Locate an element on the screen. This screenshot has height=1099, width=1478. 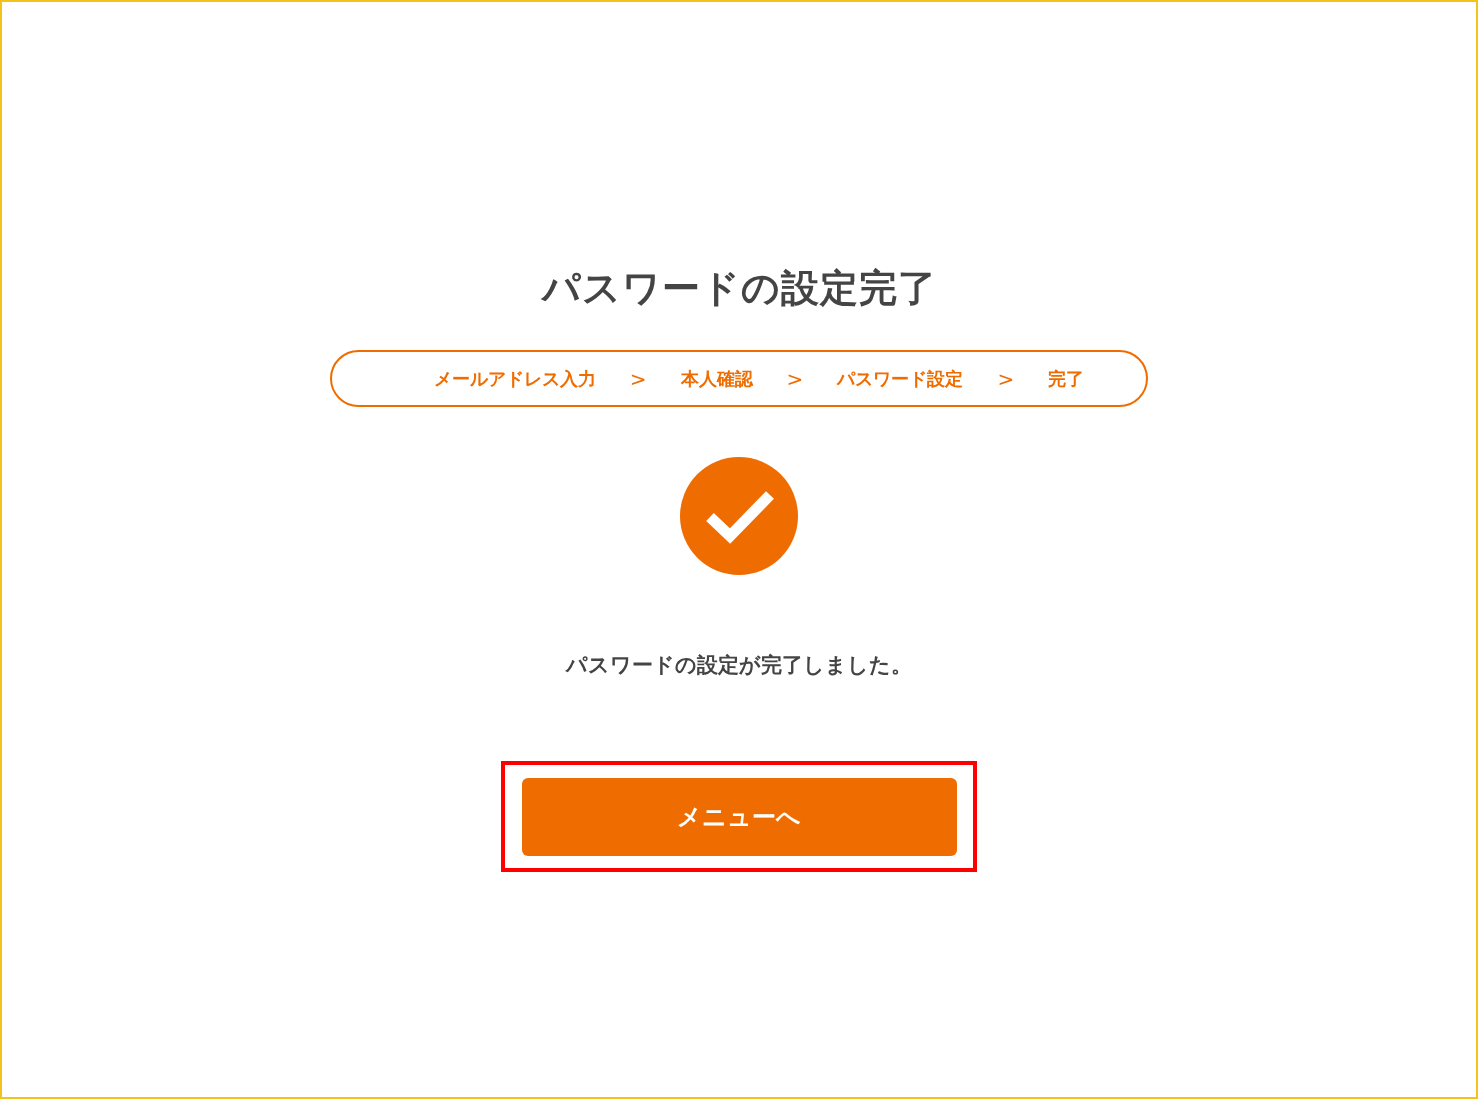
page-title: パスワードの設定完了 is located at coordinates (739, 288).